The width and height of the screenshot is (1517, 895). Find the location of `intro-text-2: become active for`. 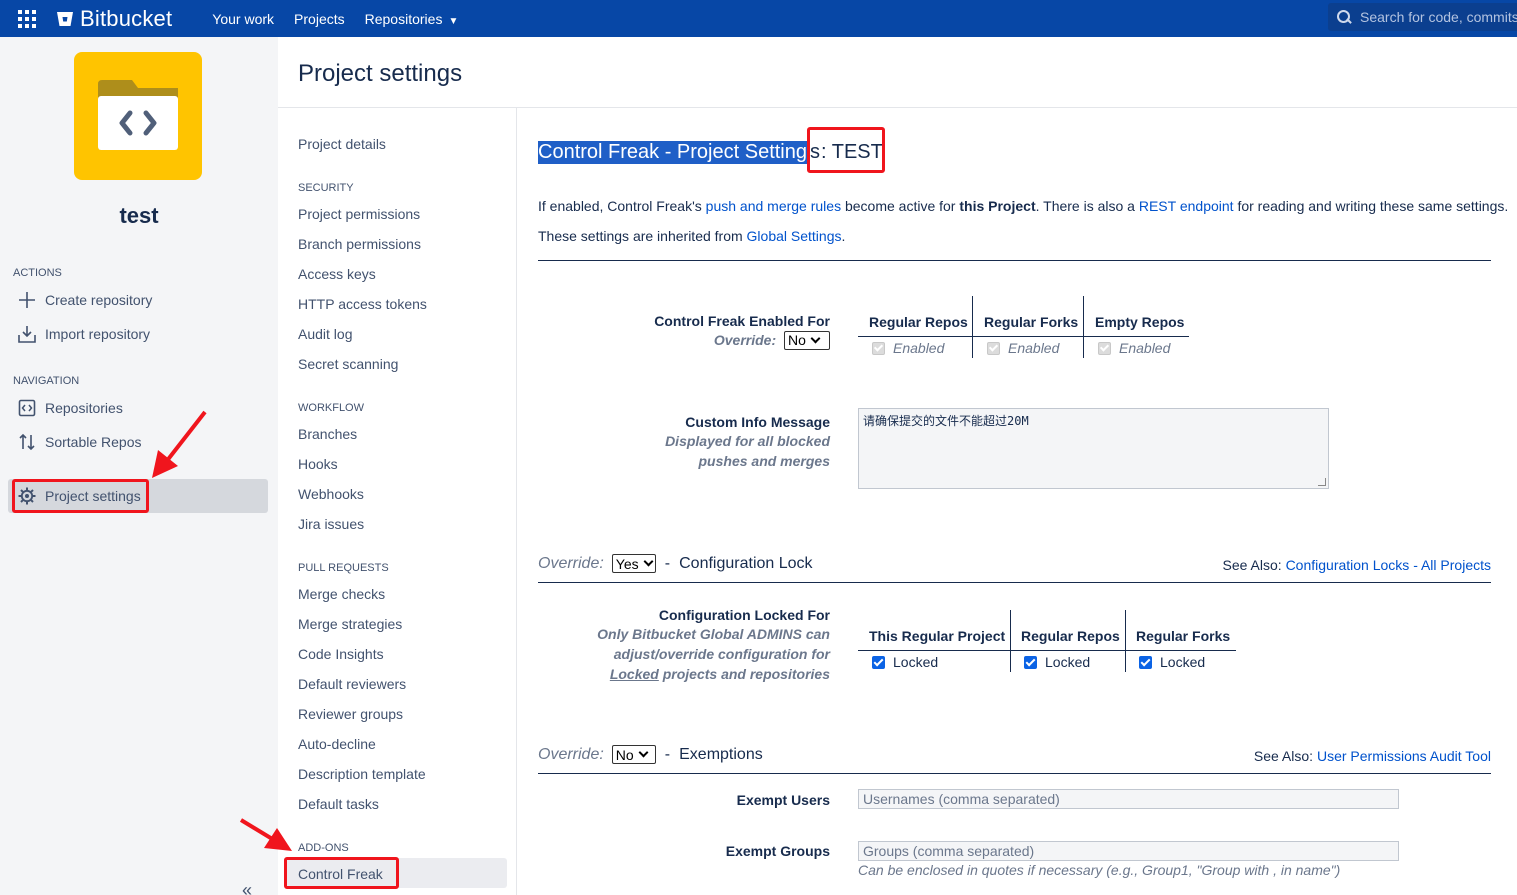

intro-text-2: become active for is located at coordinates (900, 206).